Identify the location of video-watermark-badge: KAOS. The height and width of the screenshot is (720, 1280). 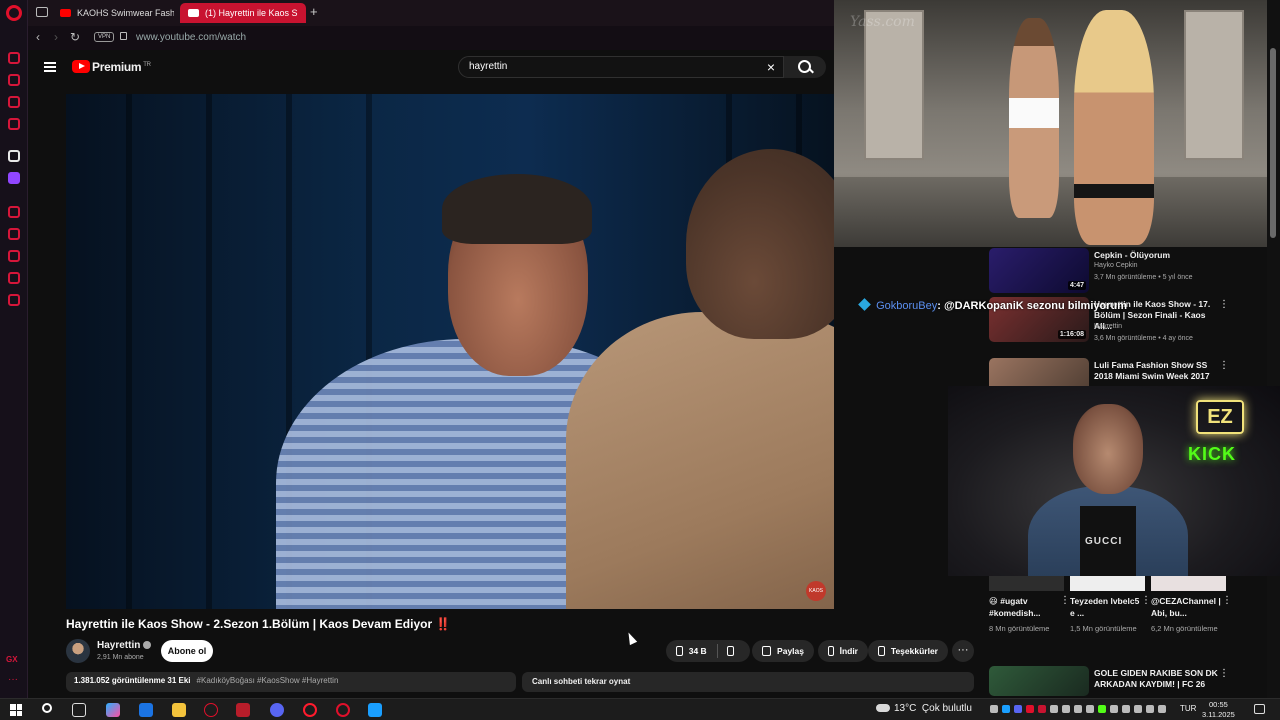
(816, 591).